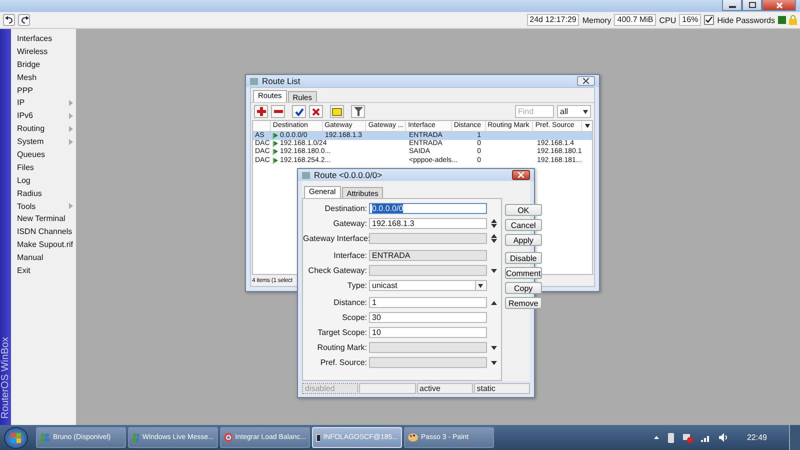  I want to click on terminal-icon, so click(318, 438).